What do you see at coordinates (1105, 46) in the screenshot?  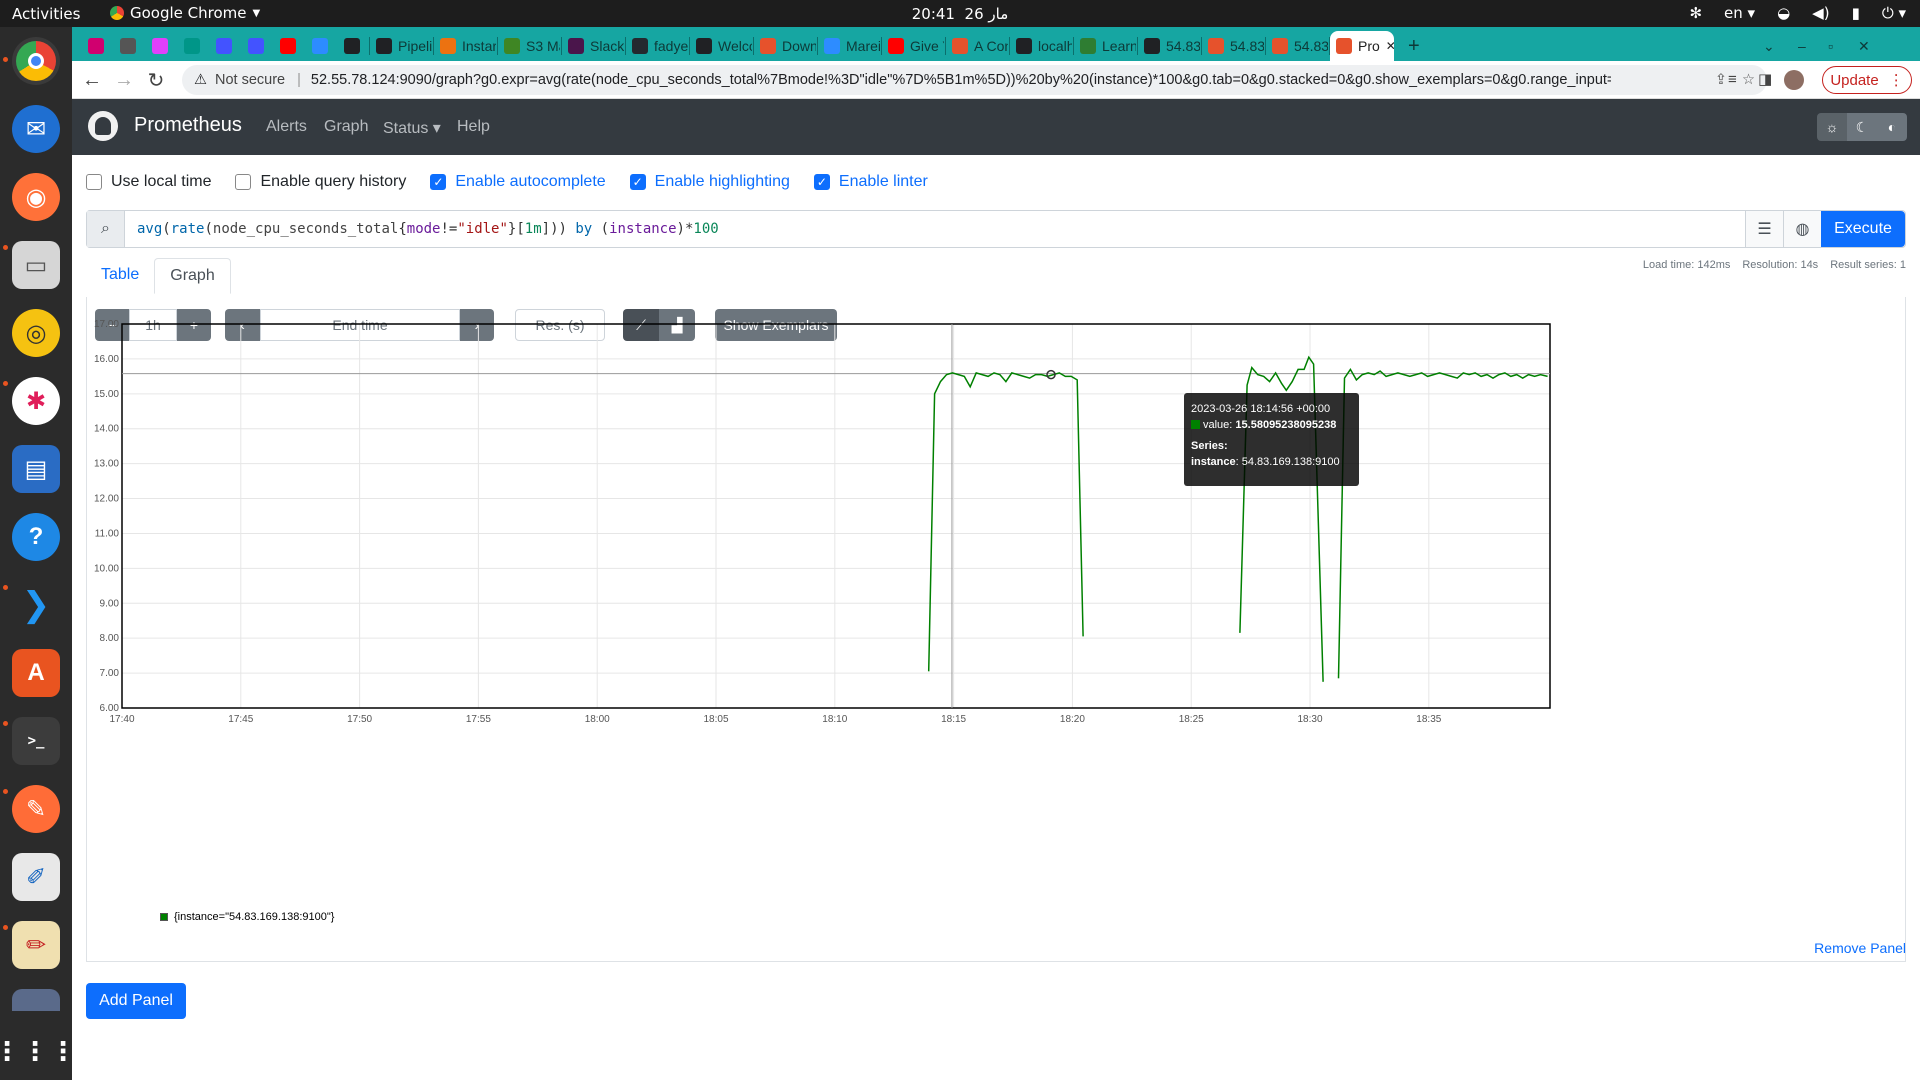 I see `browser-tab: Learn` at bounding box center [1105, 46].